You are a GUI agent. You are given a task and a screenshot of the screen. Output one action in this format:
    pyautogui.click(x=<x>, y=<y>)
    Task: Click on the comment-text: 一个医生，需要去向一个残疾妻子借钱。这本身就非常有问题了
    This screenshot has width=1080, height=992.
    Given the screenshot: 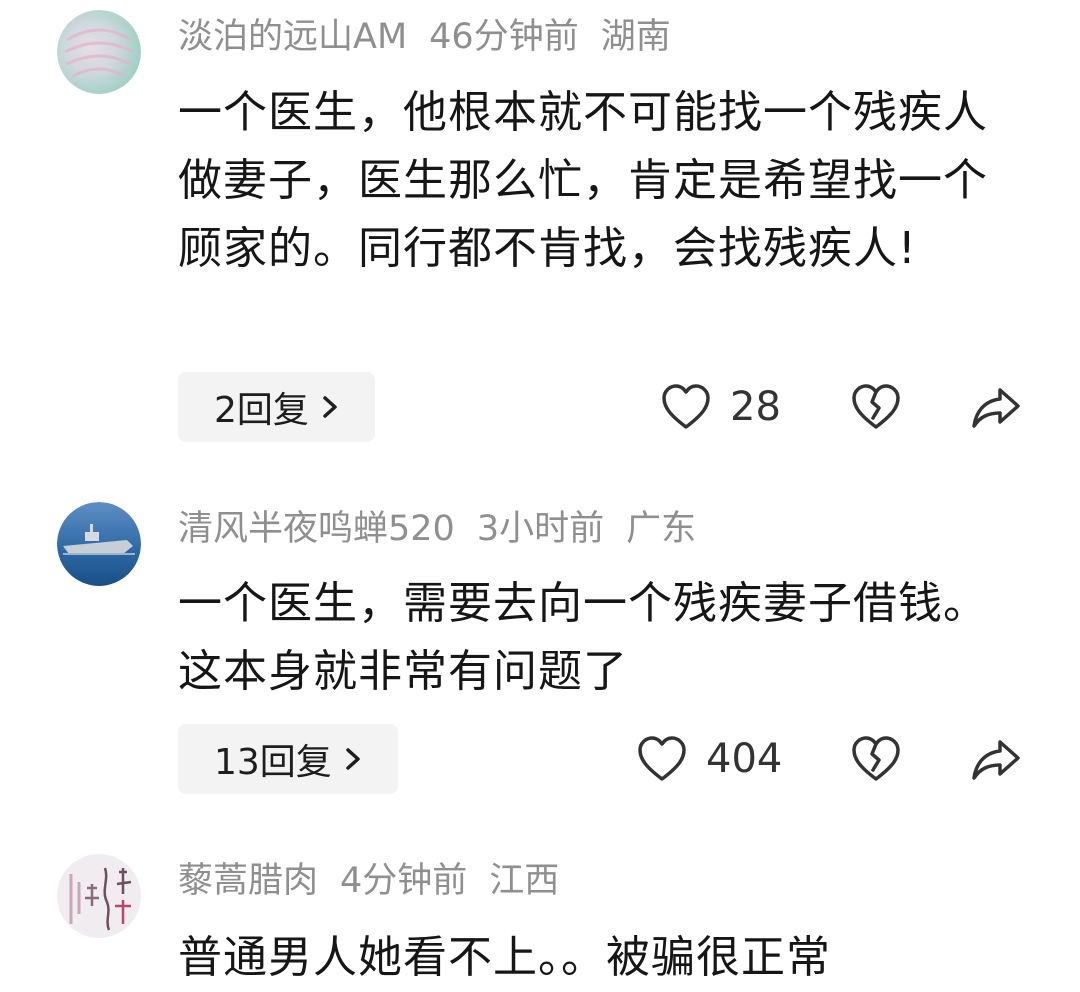 What is the action you would take?
    pyautogui.click(x=583, y=637)
    